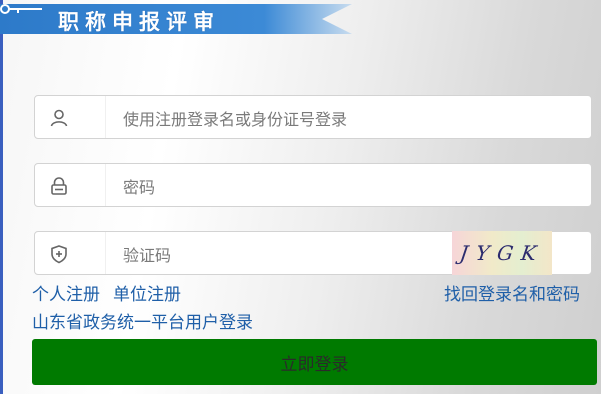 This screenshot has width=601, height=394. What do you see at coordinates (59, 254) in the screenshot?
I see `shield-plus-icon` at bounding box center [59, 254].